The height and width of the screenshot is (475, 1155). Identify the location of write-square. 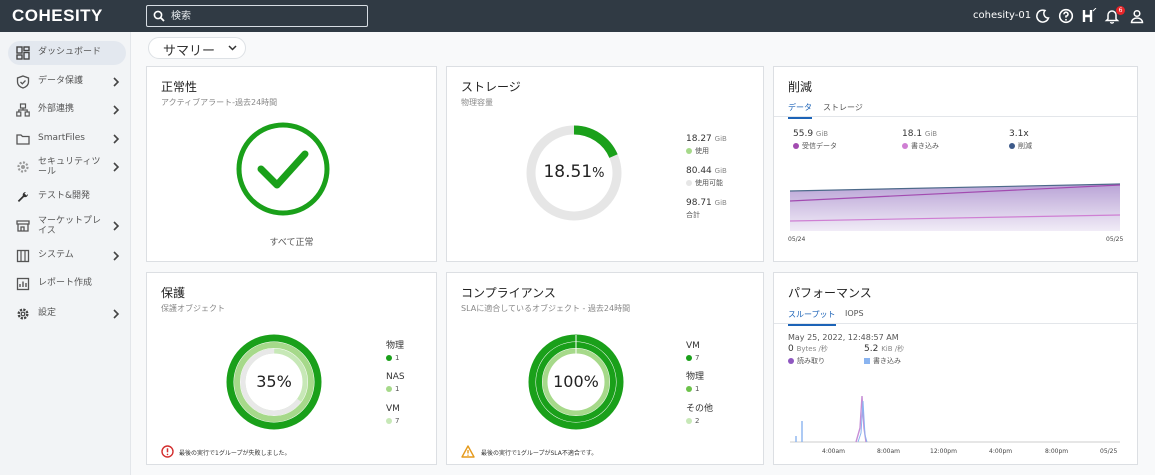
(867, 360).